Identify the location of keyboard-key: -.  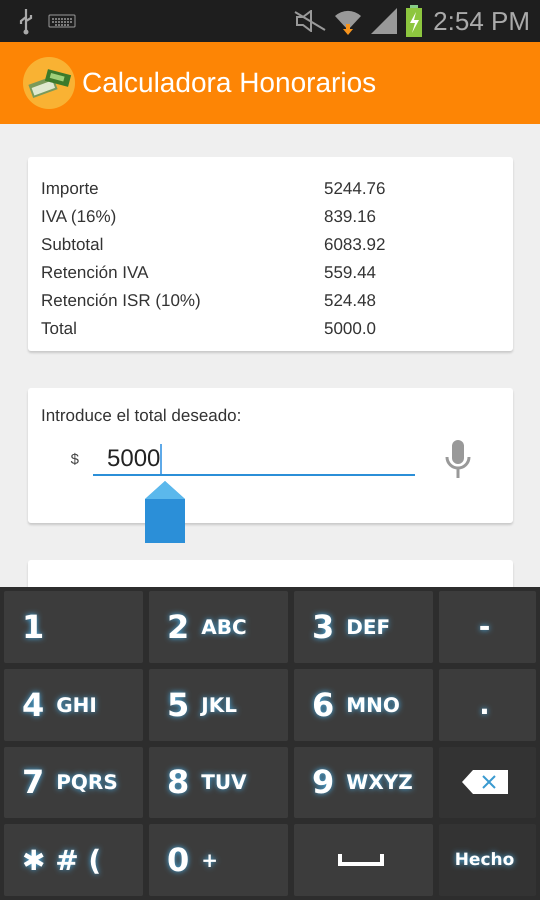
(487, 627).